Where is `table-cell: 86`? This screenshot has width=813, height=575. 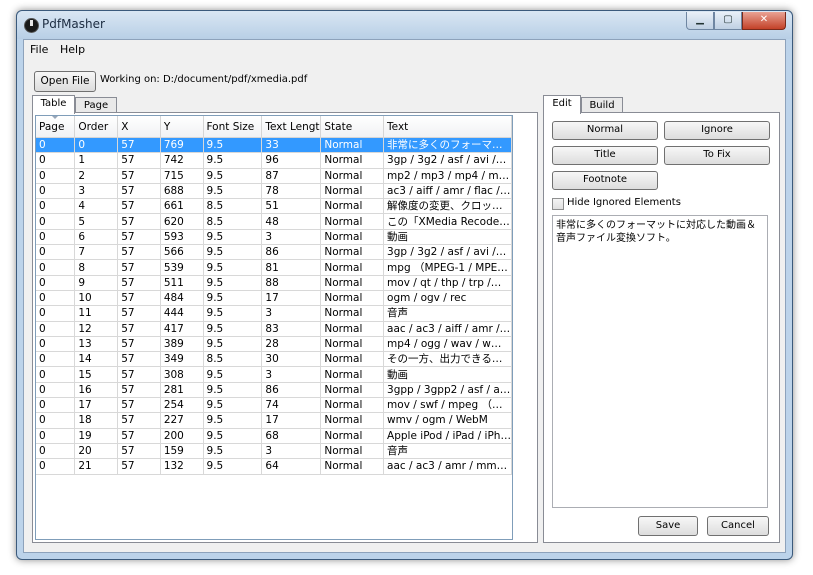
table-cell: 86 is located at coordinates (291, 390).